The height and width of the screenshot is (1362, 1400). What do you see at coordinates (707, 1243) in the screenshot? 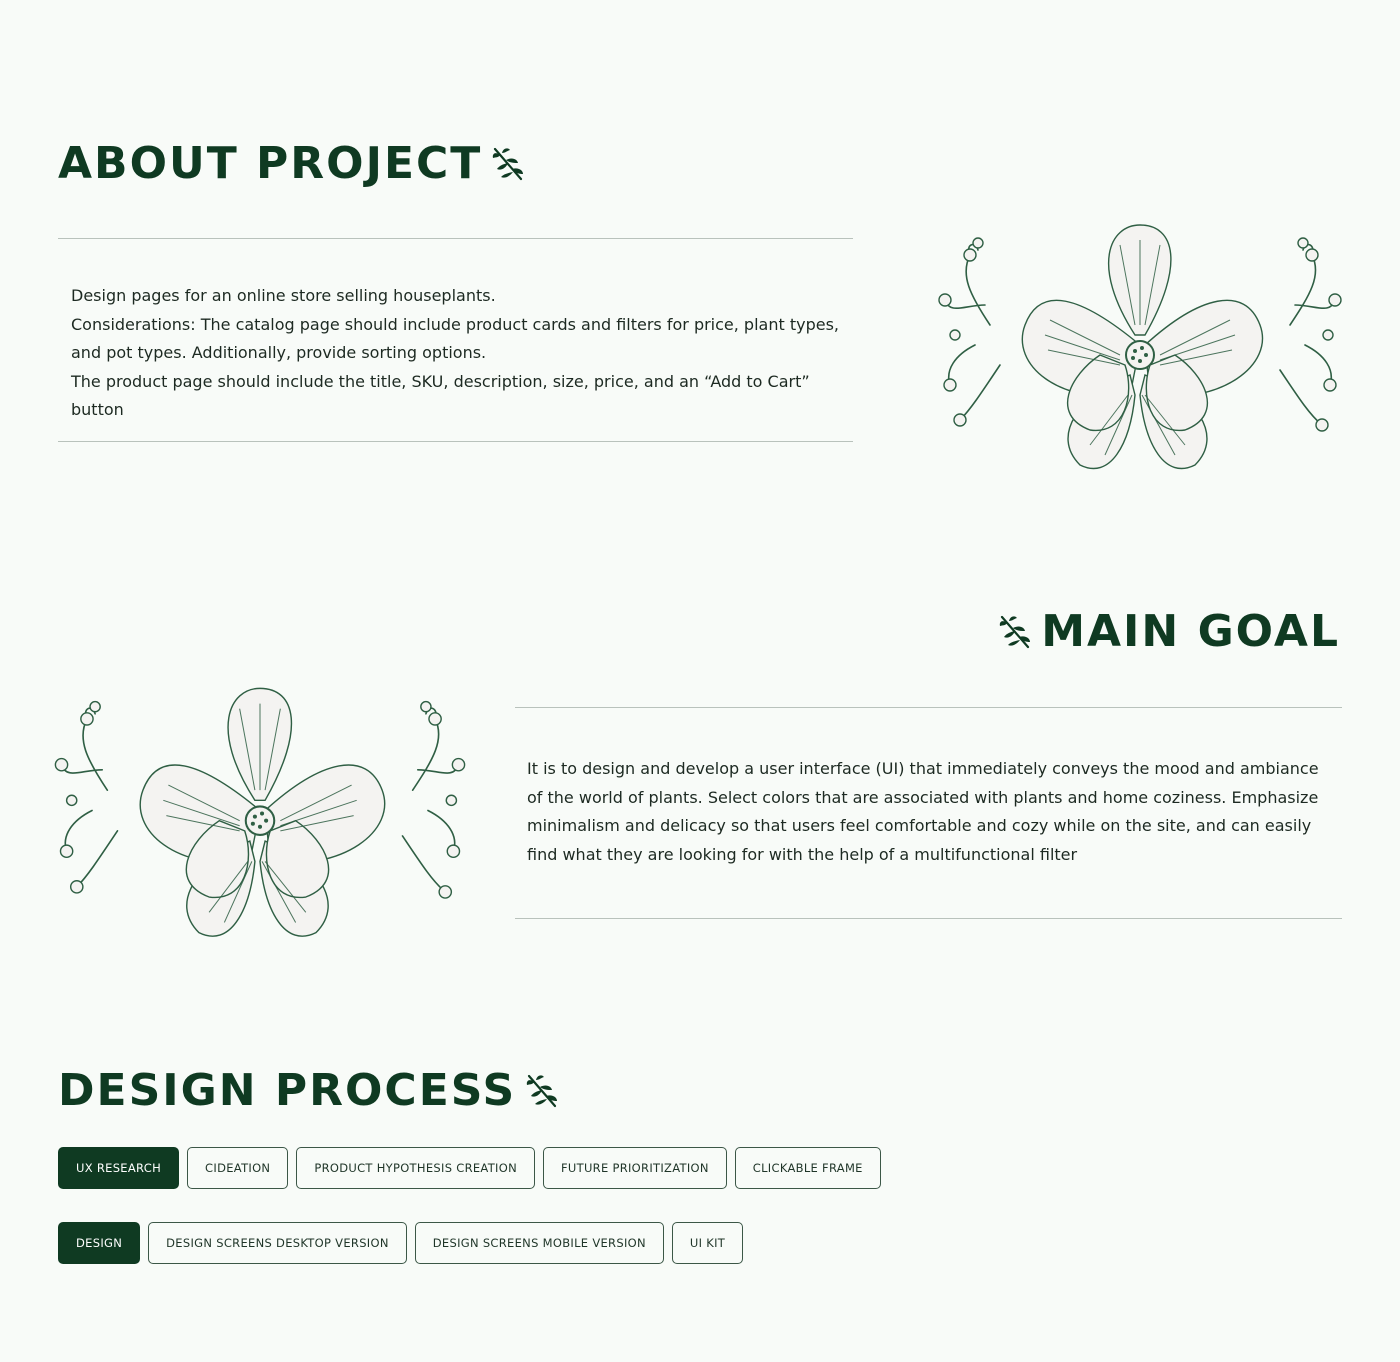
I see `tag-ui-kit: UI KIT` at bounding box center [707, 1243].